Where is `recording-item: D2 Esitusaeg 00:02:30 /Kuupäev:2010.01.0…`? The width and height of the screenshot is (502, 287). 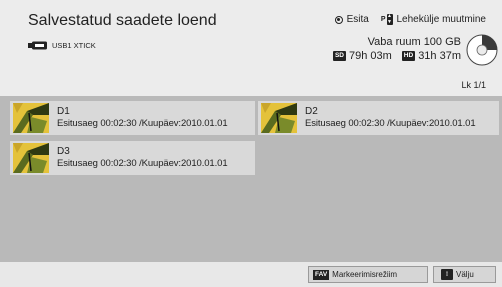
recording-item: D2 Esitusaeg 00:02:30 /Kuupäev:2010.01.0… is located at coordinates (378, 118).